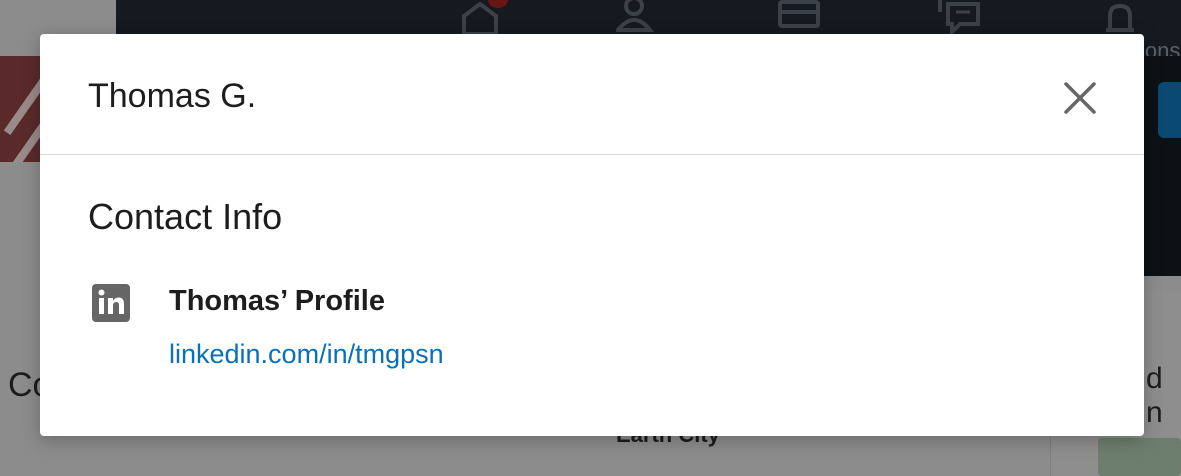 This screenshot has width=1181, height=476. I want to click on modal-title: Thomas G., so click(172, 96).